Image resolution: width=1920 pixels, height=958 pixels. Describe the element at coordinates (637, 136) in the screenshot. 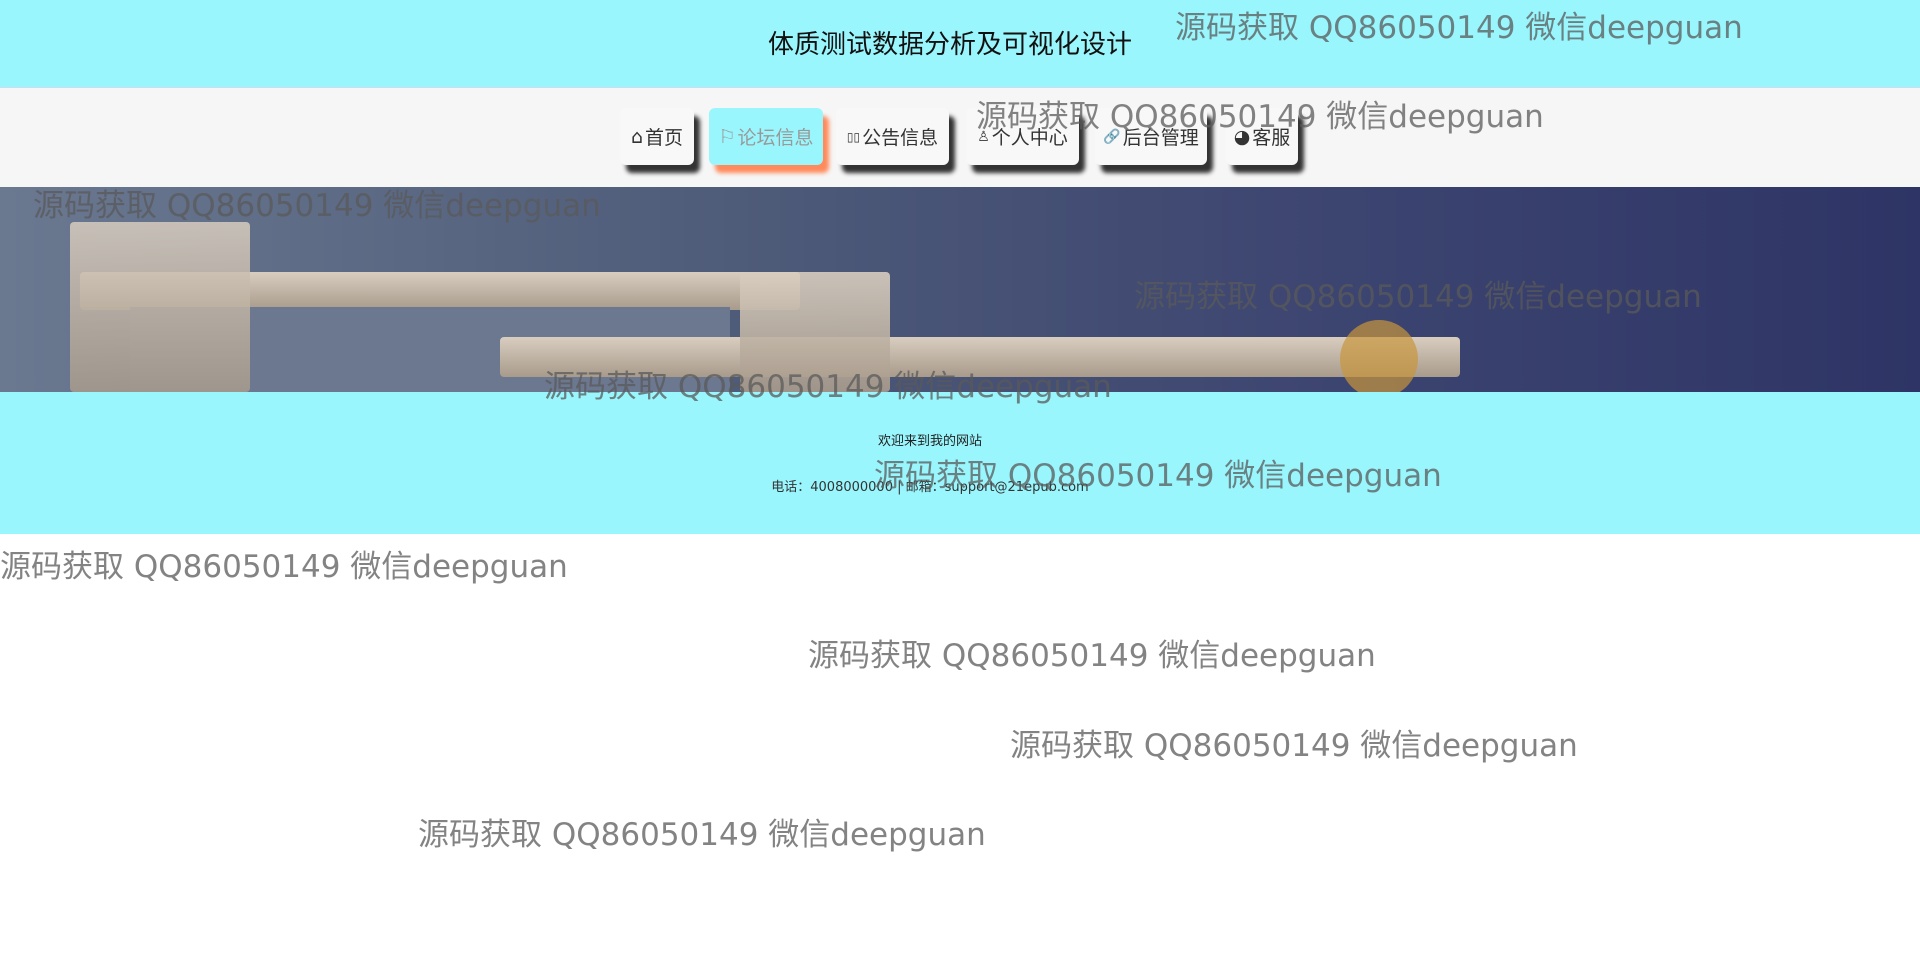

I see `home-icon: ⌂` at that location.